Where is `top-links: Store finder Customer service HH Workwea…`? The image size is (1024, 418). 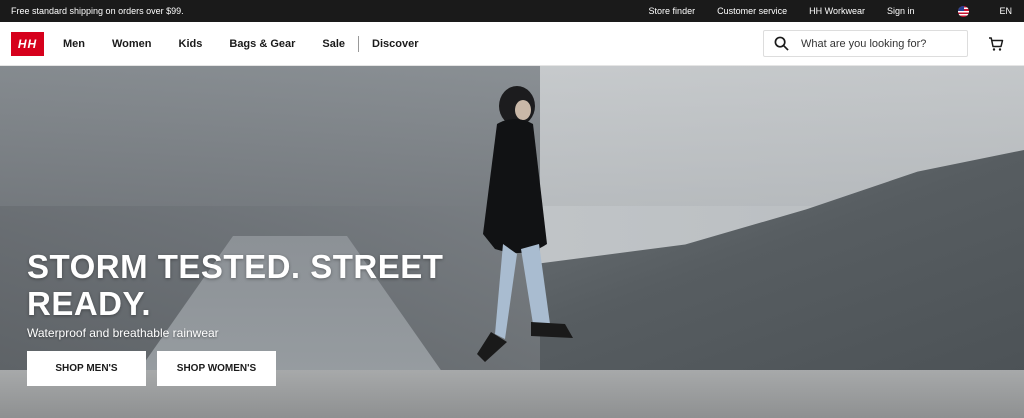
top-links: Store finder Customer service HH Workwea… is located at coordinates (819, 11).